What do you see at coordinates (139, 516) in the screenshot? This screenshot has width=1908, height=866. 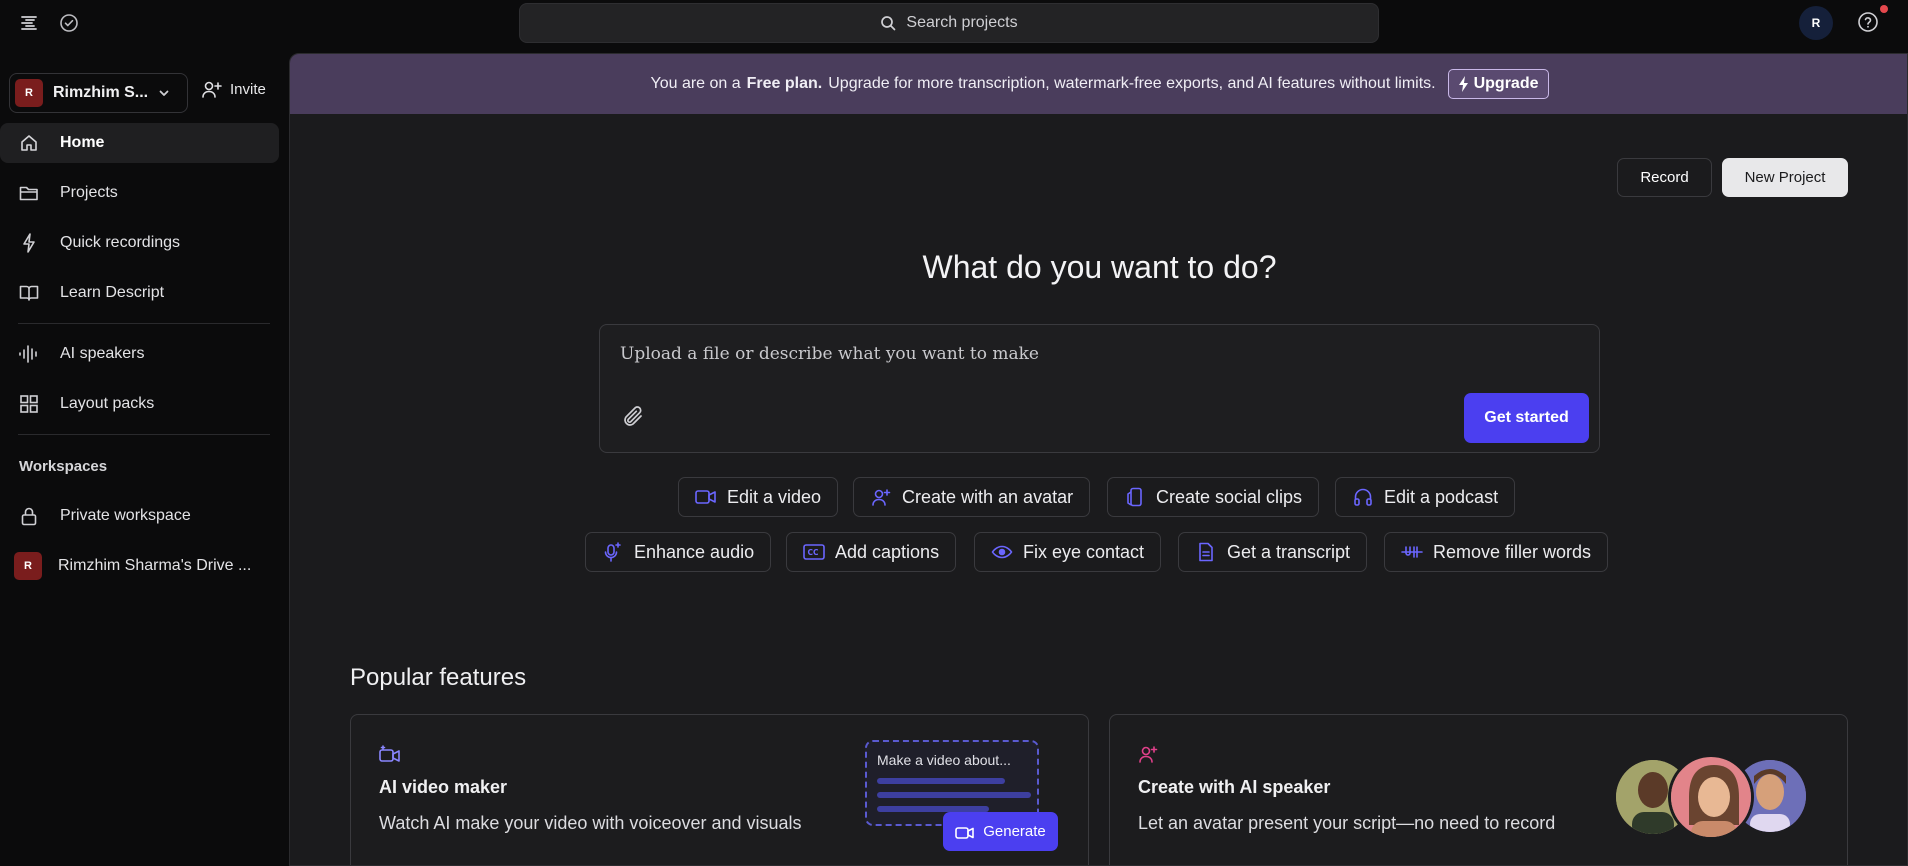 I see `sidebar-item-private-workspace: Private workspace` at bounding box center [139, 516].